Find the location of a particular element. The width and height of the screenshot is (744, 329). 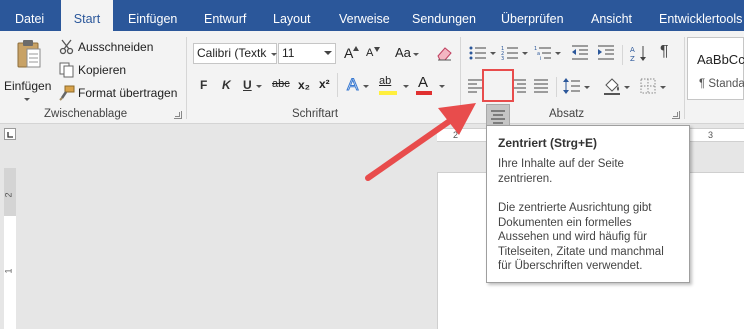

decrease-indent-button is located at coordinates (580, 54).